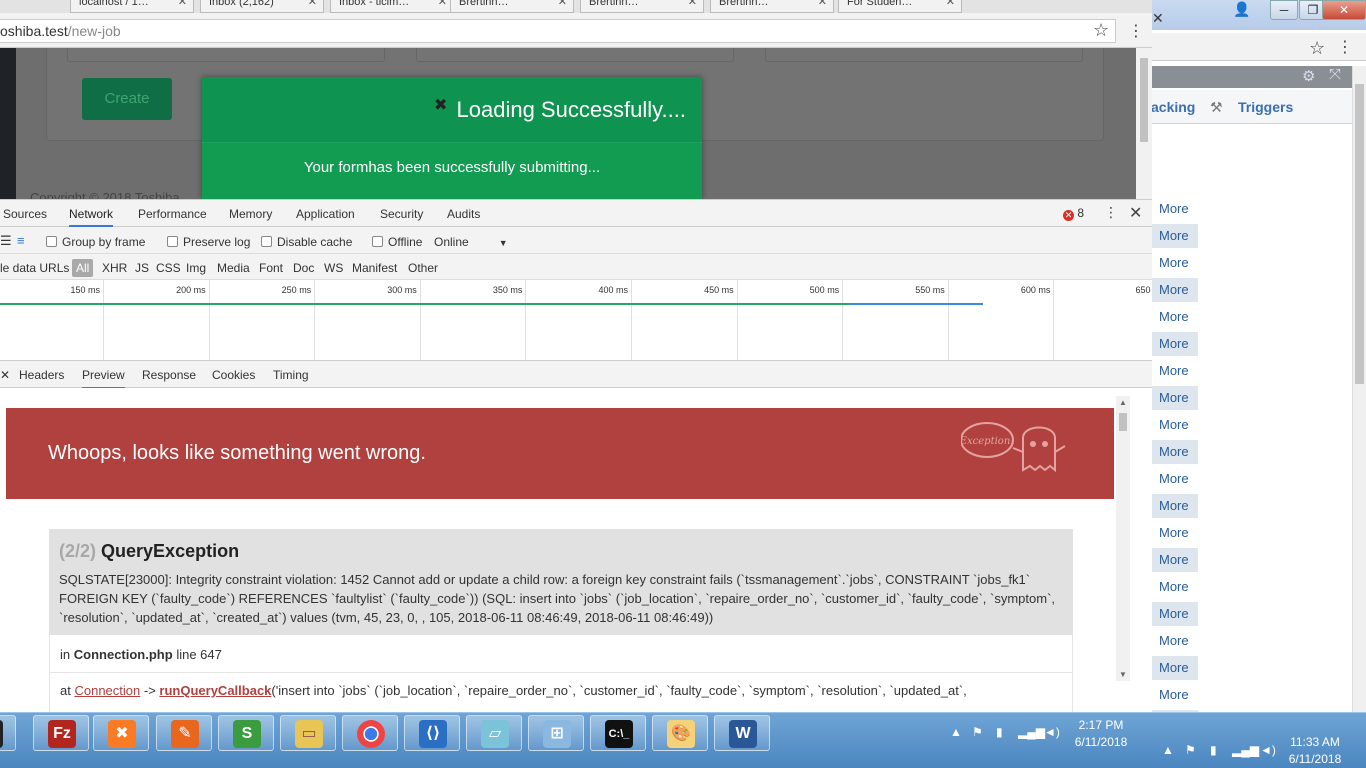 The height and width of the screenshot is (768, 1366). Describe the element at coordinates (169, 375) in the screenshot. I see `tab-response: Response` at that location.